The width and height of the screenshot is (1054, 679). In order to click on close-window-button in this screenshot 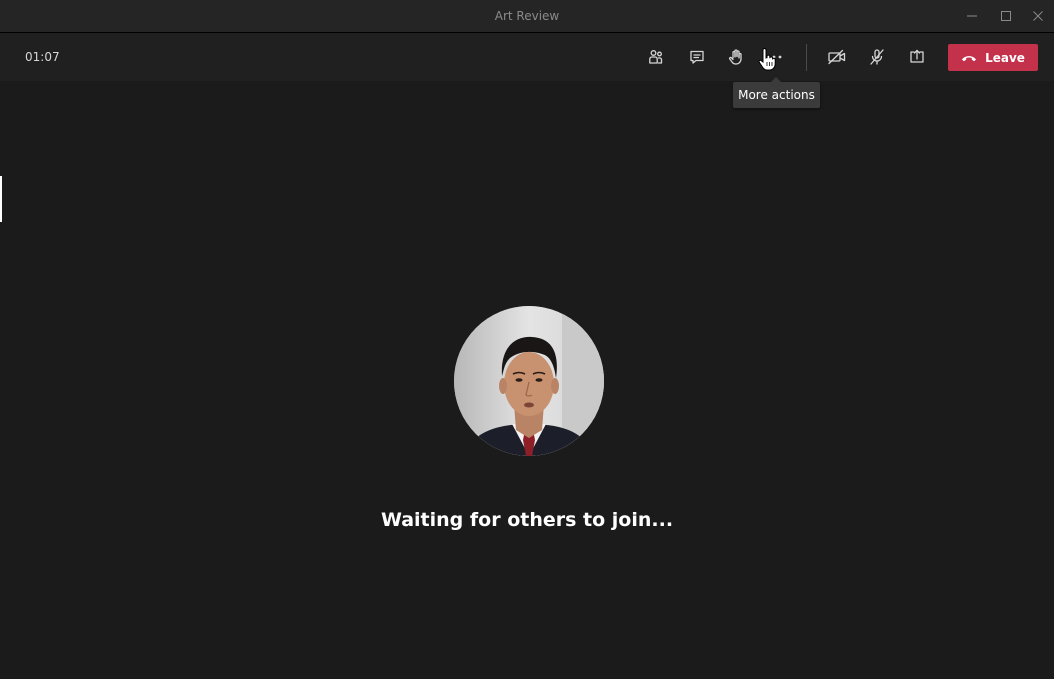, I will do `click(1038, 16)`.